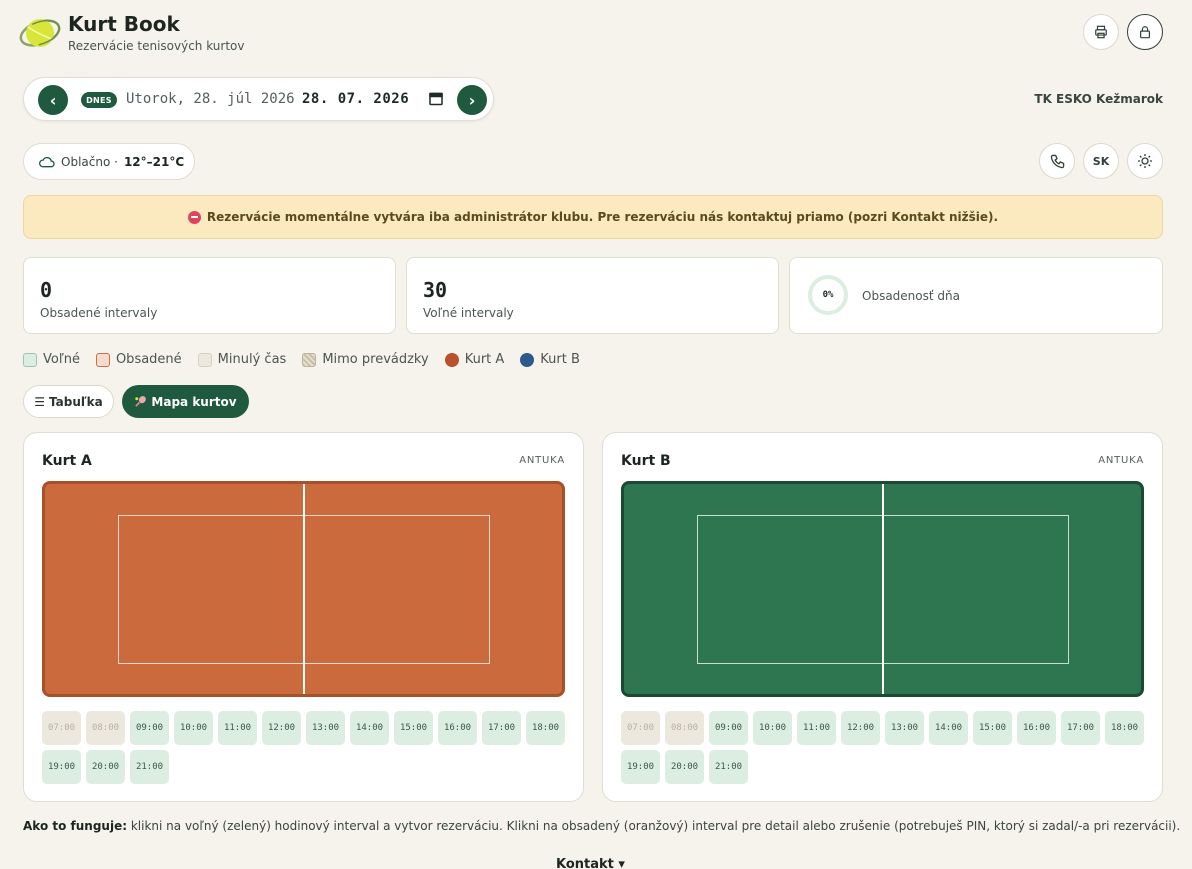 This screenshot has height=869, width=1192. What do you see at coordinates (76, 401) in the screenshot?
I see `table-view-label: Tabuľka` at bounding box center [76, 401].